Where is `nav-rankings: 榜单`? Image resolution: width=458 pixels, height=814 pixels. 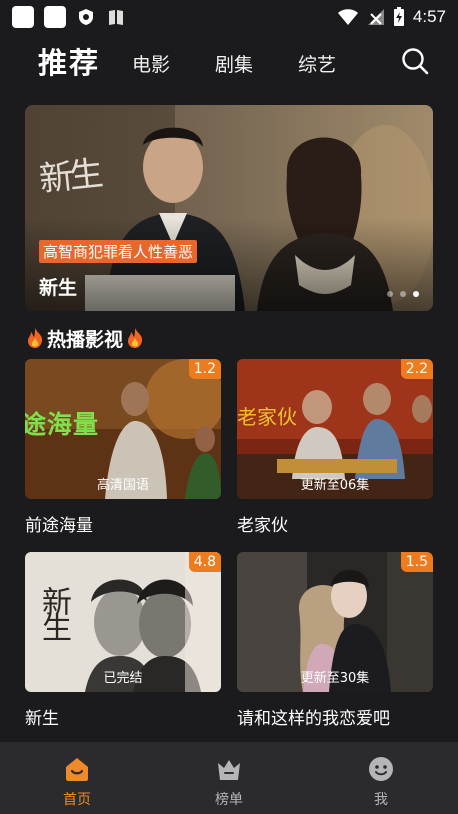 nav-rankings: 榜单 is located at coordinates (229, 778).